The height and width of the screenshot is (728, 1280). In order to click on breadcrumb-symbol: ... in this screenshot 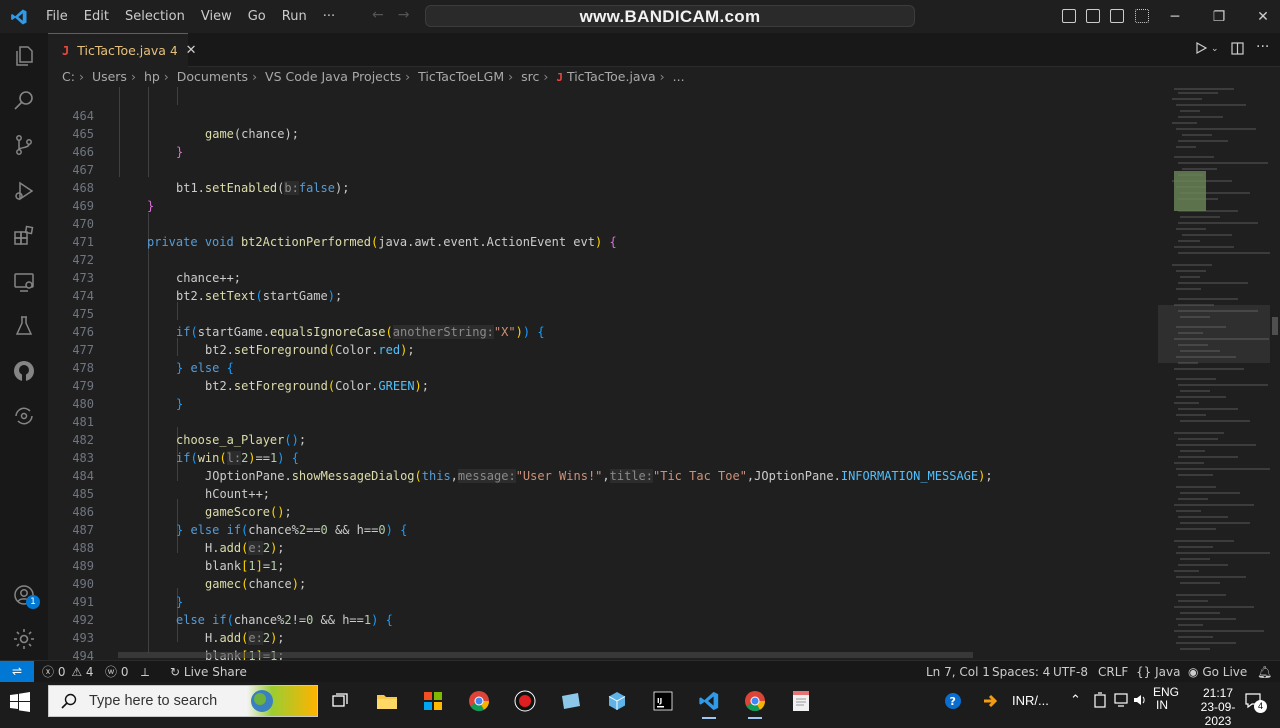, I will do `click(679, 76)`.